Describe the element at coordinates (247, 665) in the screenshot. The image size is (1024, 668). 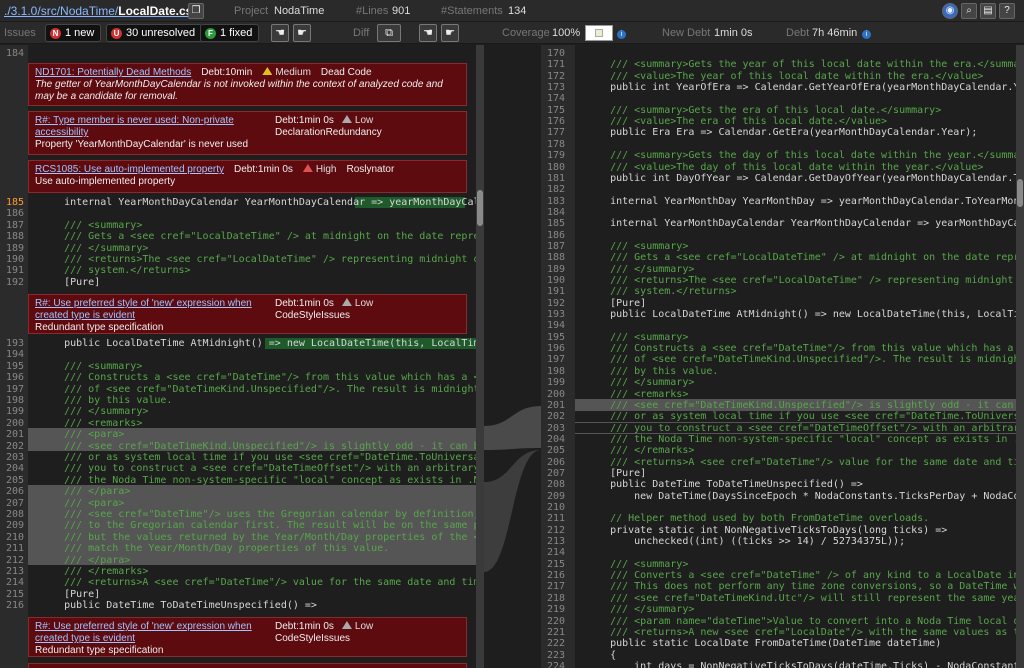
I see `issue-box` at that location.